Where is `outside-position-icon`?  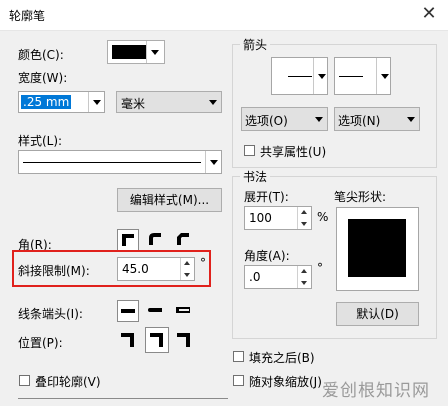 outside-position-icon is located at coordinates (127, 340).